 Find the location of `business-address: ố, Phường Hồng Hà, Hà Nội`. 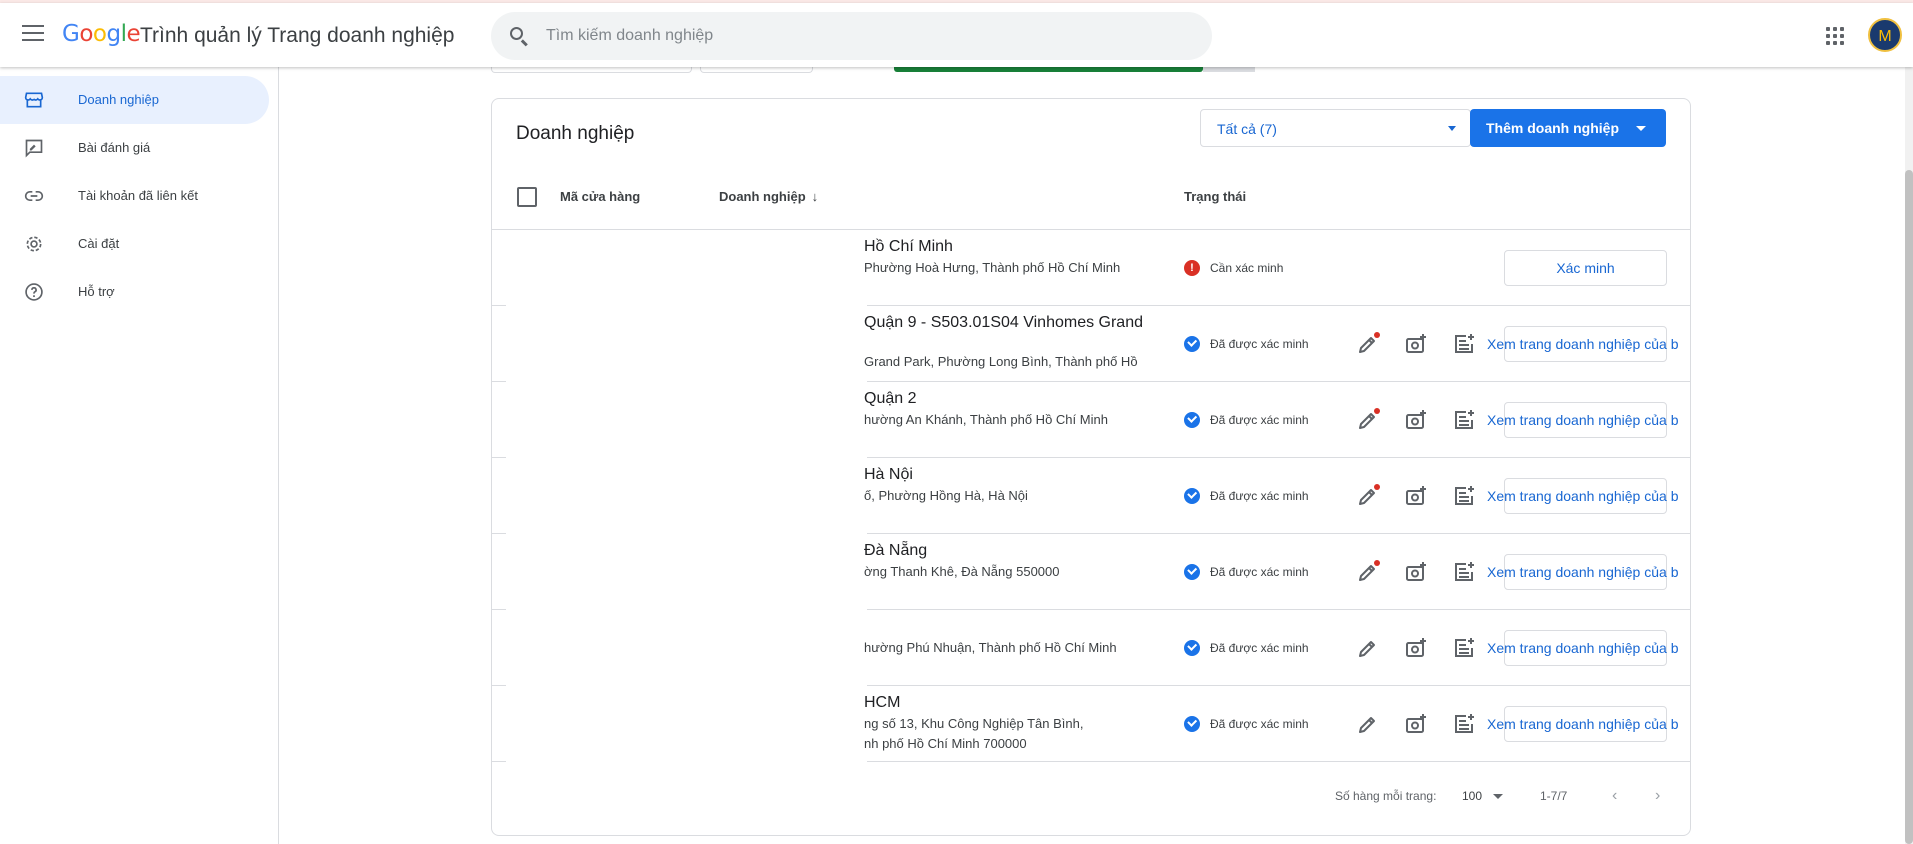

business-address: ố, Phường Hồng Hà, Hà Nội is located at coordinates (946, 495).